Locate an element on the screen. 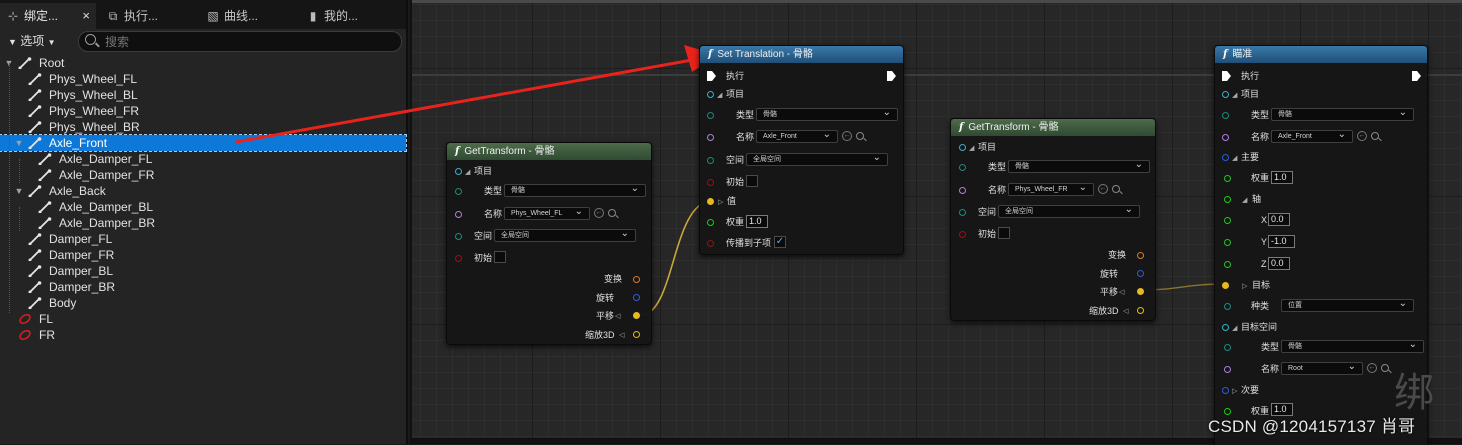 The height and width of the screenshot is (445, 1462). axis-y-input: -1.0 is located at coordinates (1281, 241).